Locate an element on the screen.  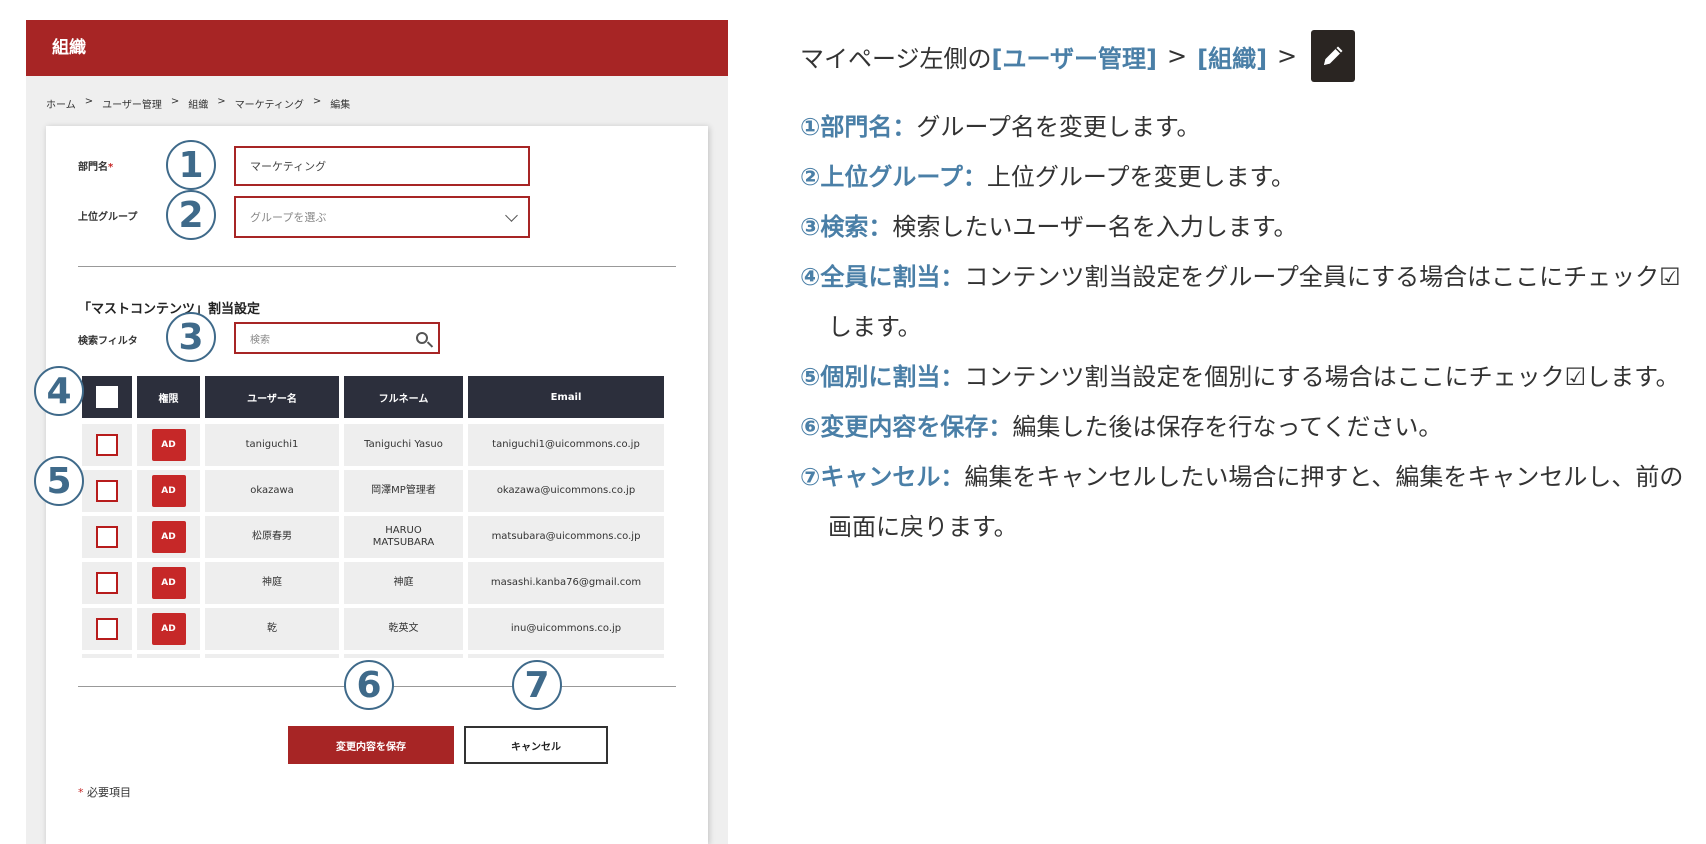
username-cell: okazawa is located at coordinates (272, 491).